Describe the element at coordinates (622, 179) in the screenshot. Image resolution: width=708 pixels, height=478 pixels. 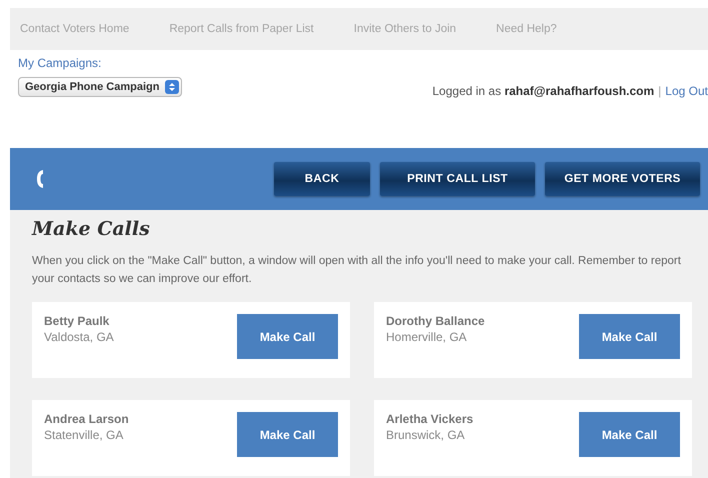
I see `toolbar-button: GET MORE VOTERS` at that location.